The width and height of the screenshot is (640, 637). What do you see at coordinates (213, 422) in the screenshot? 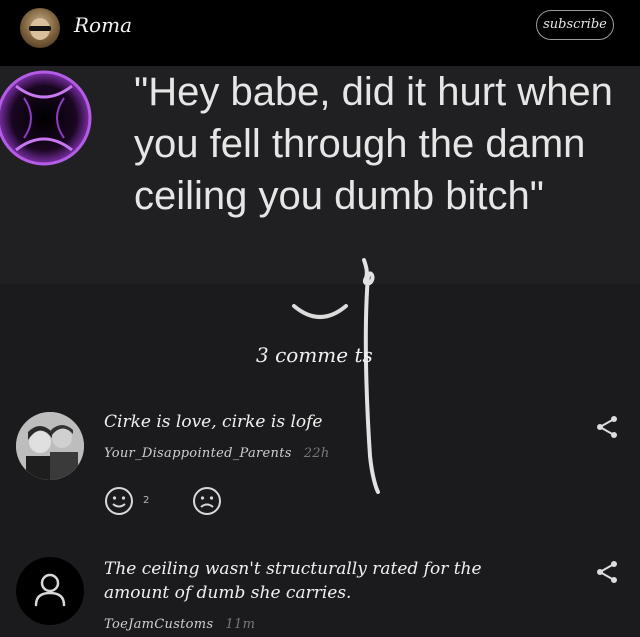
I see `comment-text: Cirke is love, cirke is lofe` at bounding box center [213, 422].